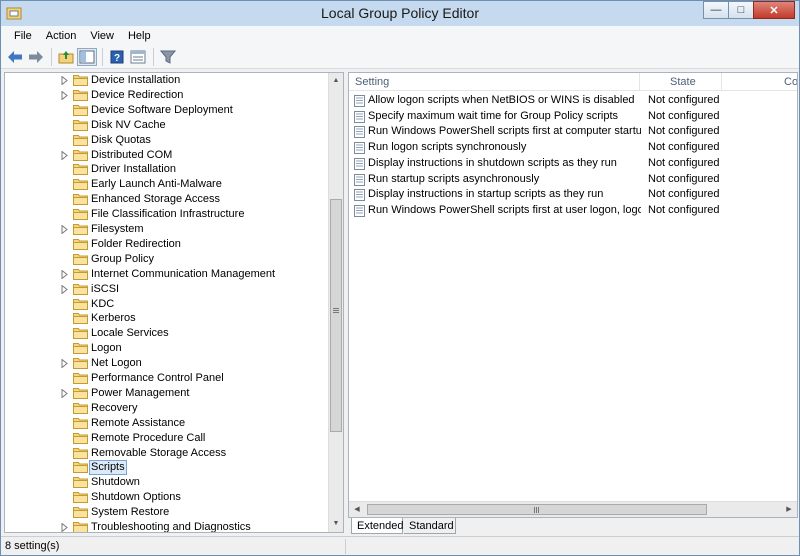  Describe the element at coordinates (168, 57) in the screenshot. I see `filter-button` at that location.